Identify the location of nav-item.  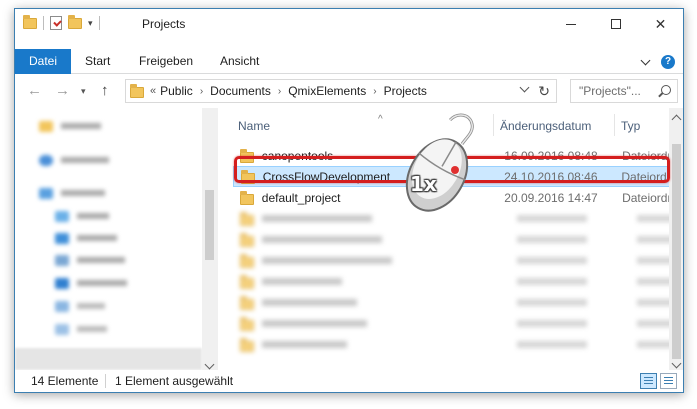
(70, 126).